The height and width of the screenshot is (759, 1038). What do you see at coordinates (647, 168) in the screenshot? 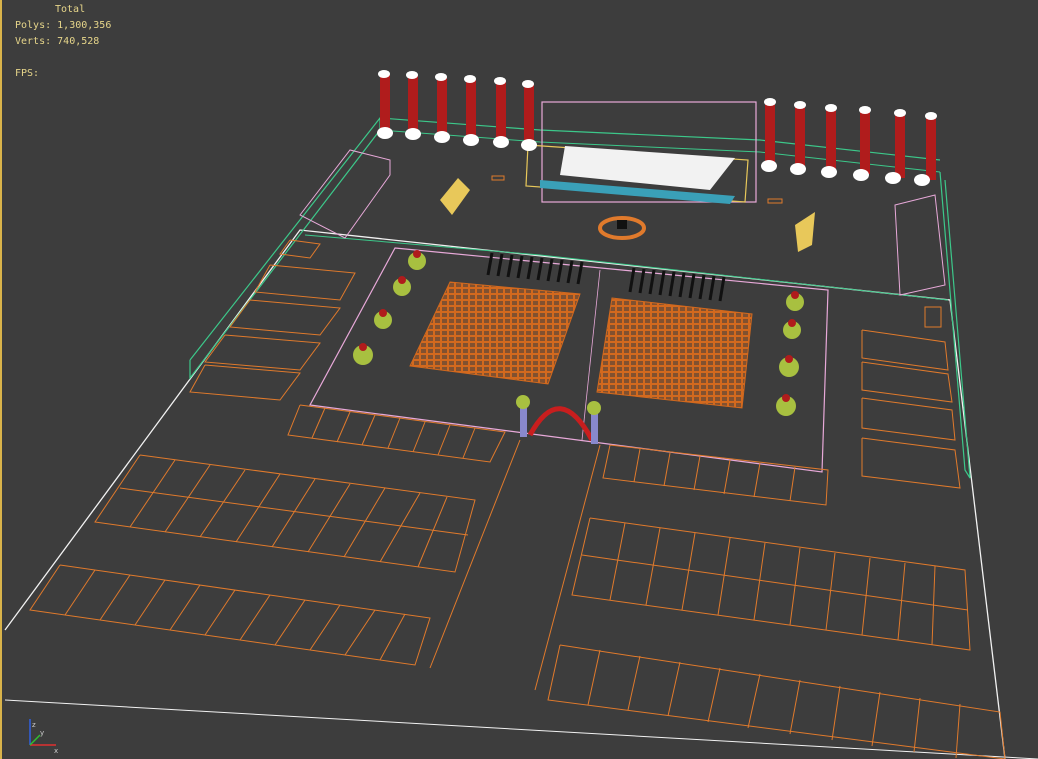
I see `stage-screen` at bounding box center [647, 168].